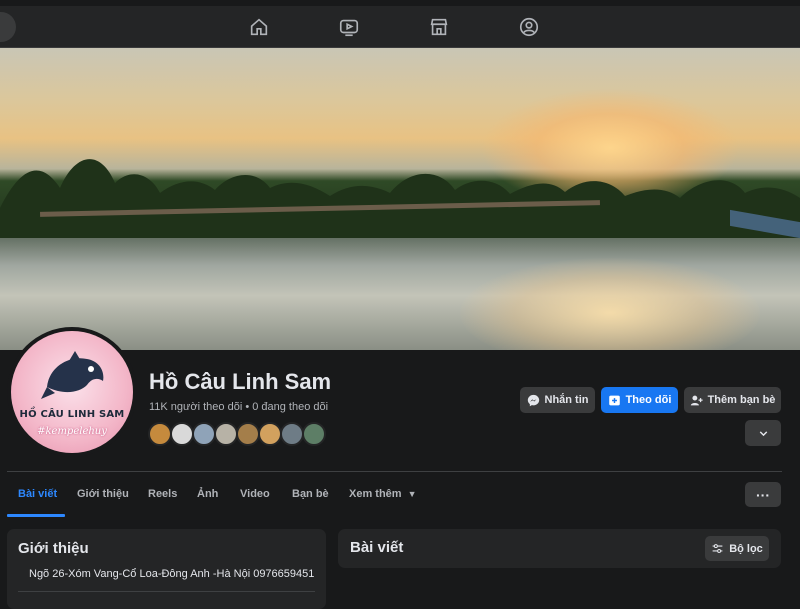  I want to click on avatar-brand-text: HỒ CÂU LINH SAM, so click(72, 414).